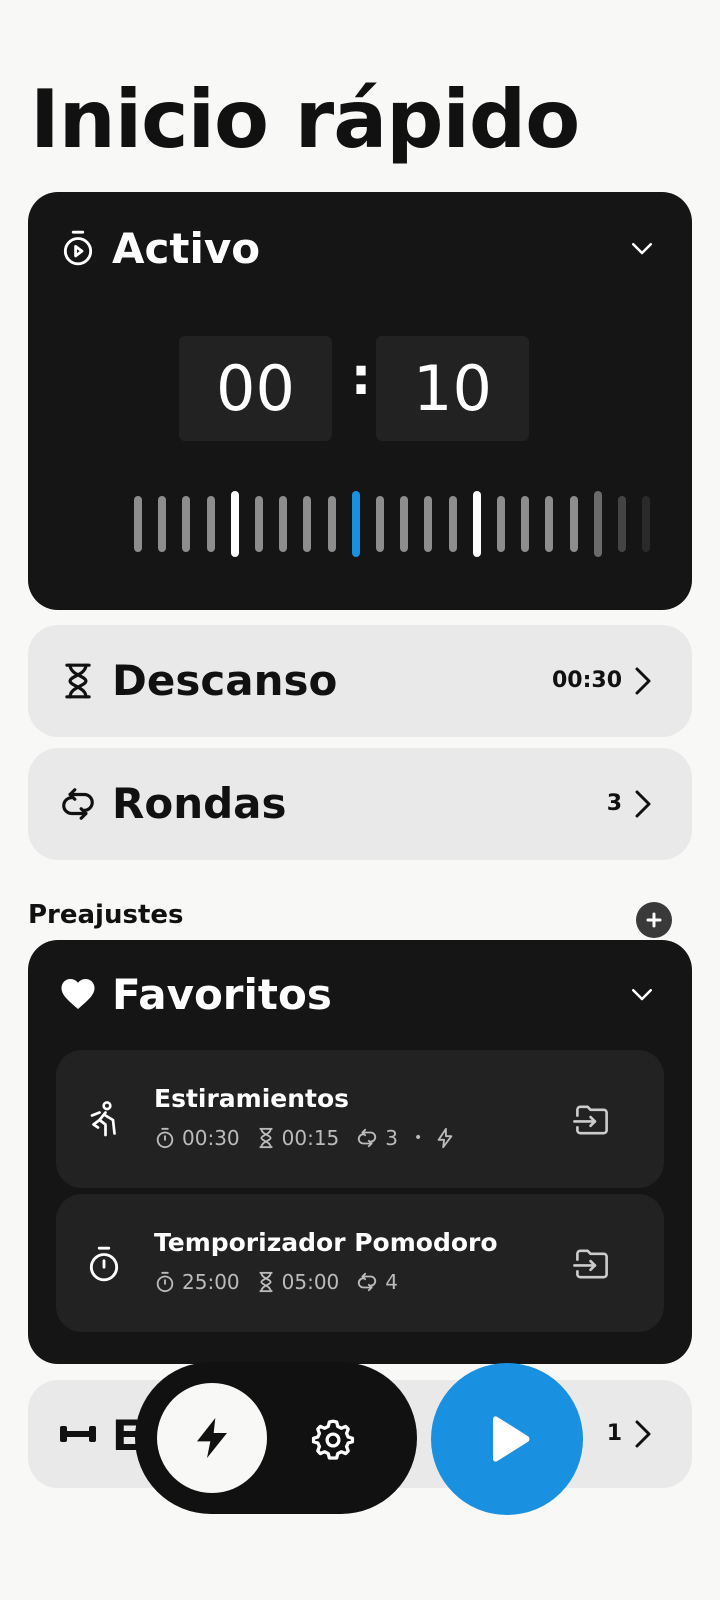 This screenshot has height=1600, width=720. What do you see at coordinates (211, 1138) in the screenshot?
I see `preset-active-time: 00:30` at bounding box center [211, 1138].